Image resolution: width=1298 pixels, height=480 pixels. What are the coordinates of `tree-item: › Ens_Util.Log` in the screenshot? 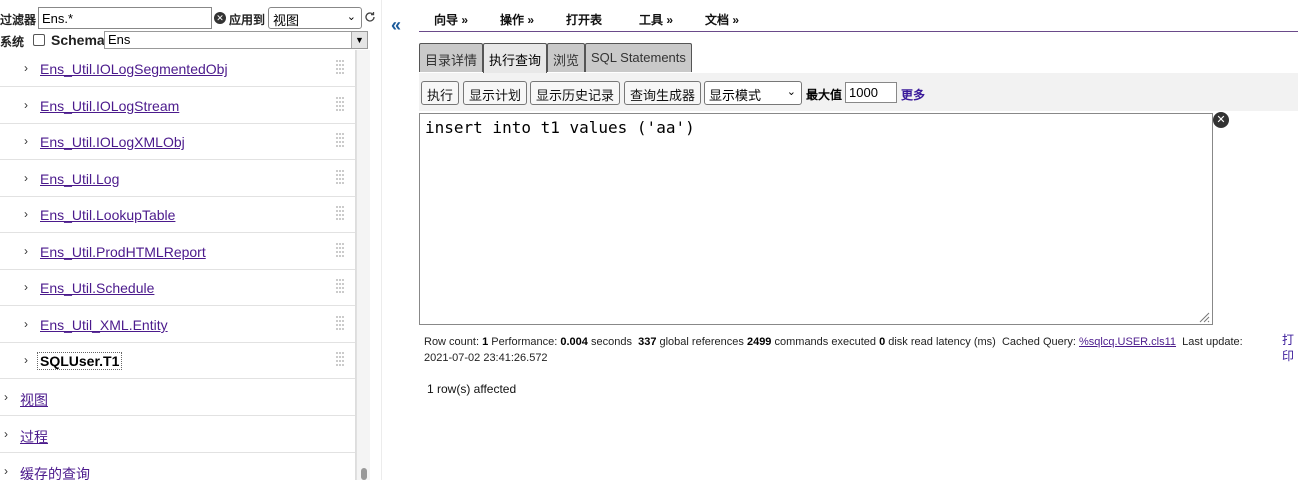 It's located at (177, 178).